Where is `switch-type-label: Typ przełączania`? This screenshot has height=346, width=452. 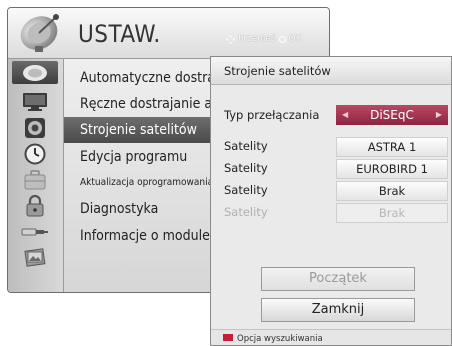
switch-type-label: Typ przełączania is located at coordinates (272, 115).